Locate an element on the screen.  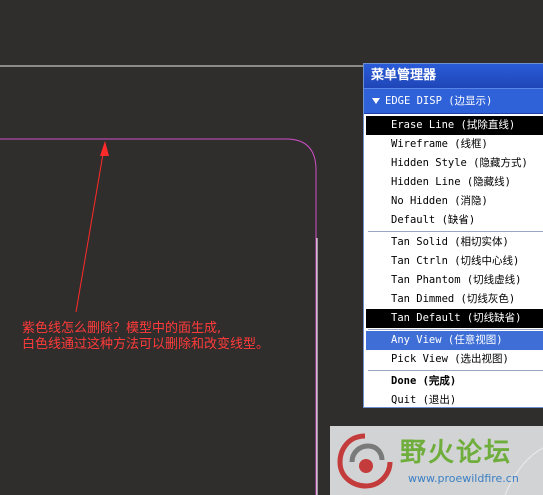
watermark-url: www.proewildfire.cn is located at coordinates (463, 478).